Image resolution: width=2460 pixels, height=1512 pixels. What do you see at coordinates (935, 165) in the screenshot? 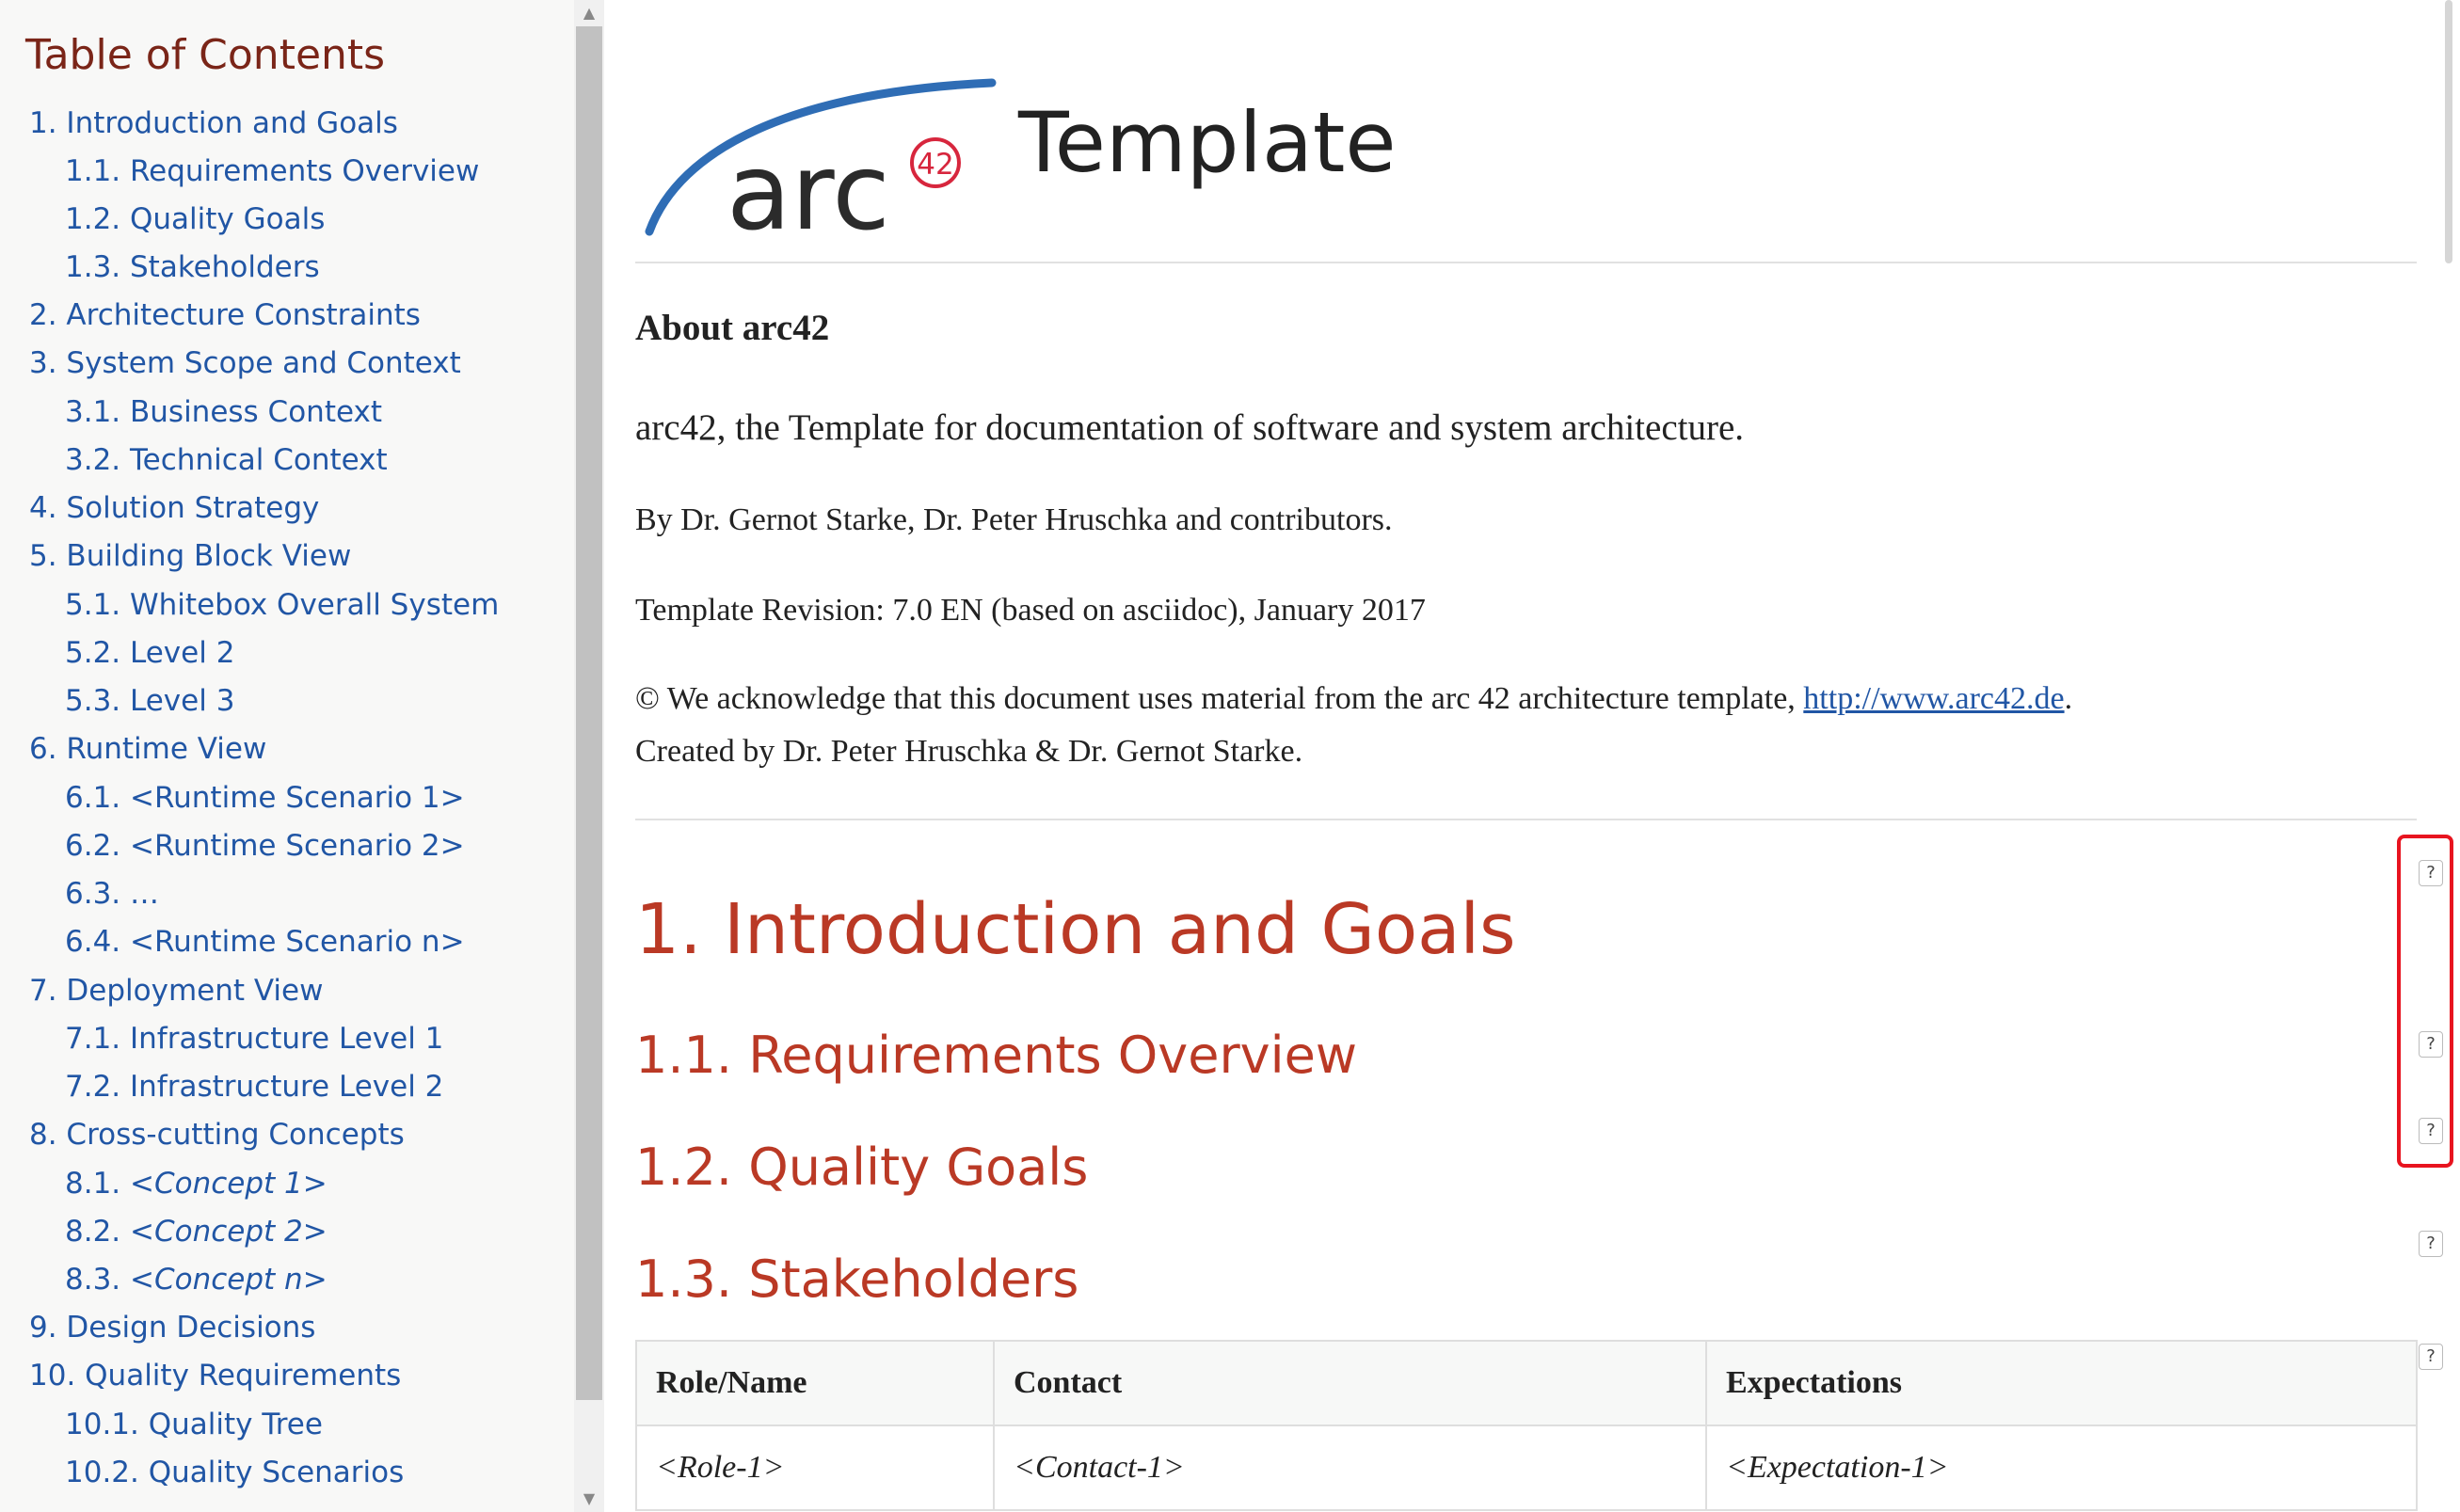
I see `logo-badge: 42` at bounding box center [935, 165].